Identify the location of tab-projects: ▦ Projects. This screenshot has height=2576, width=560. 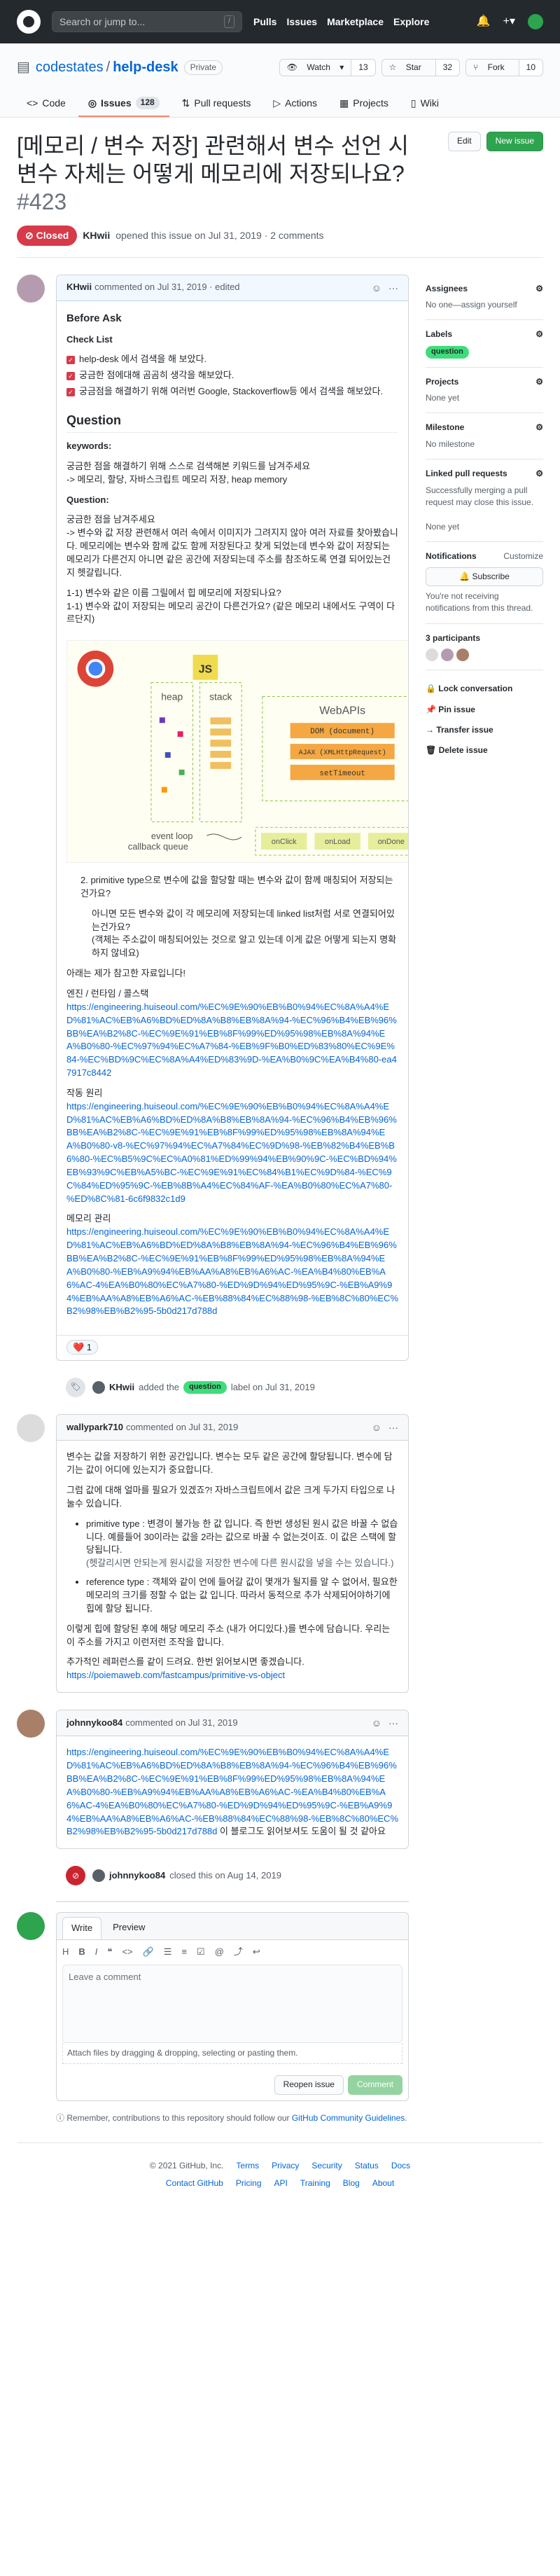
(364, 104).